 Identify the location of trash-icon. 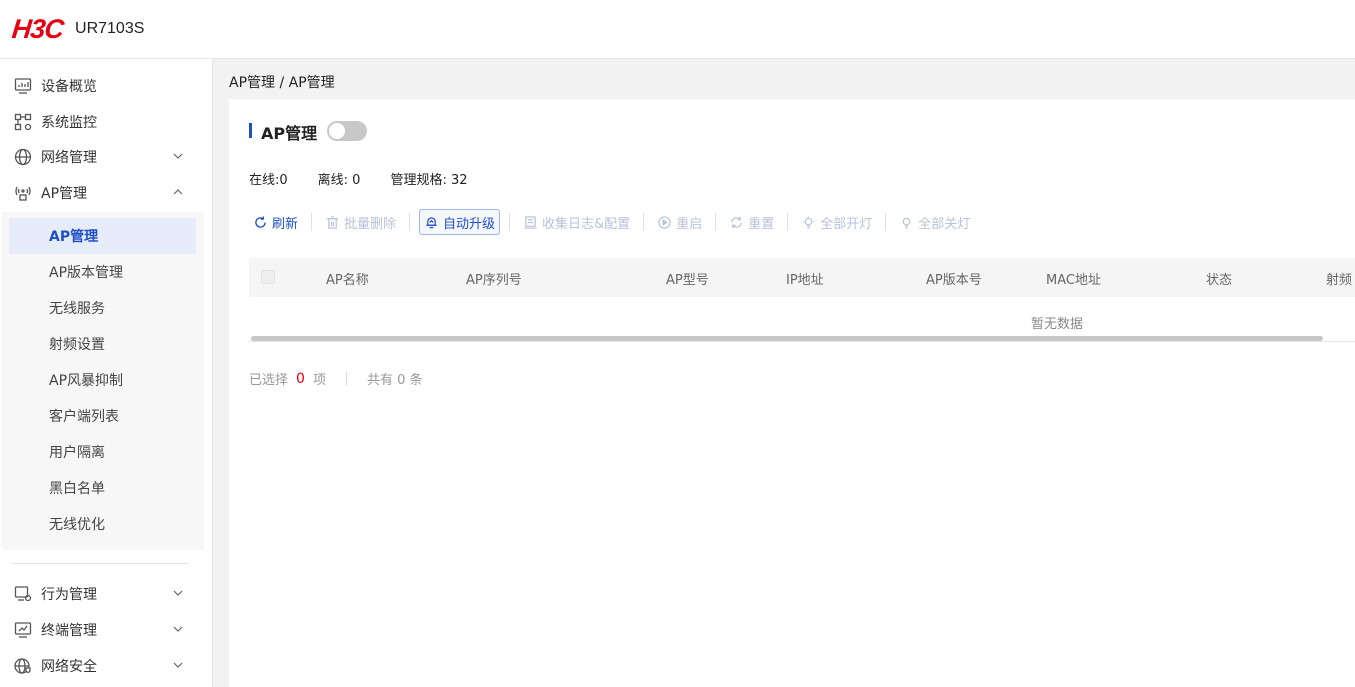
(332, 222).